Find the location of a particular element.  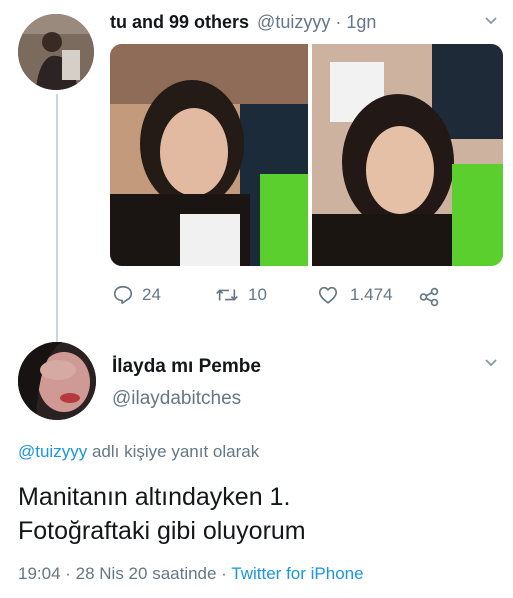

parent-tweet-header: tu and 99 others @tuizyyy · 1gn is located at coordinates (243, 22).